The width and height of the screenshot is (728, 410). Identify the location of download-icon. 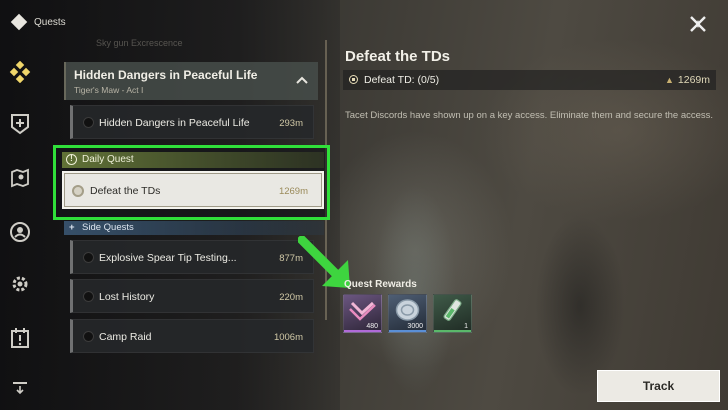
(20, 388).